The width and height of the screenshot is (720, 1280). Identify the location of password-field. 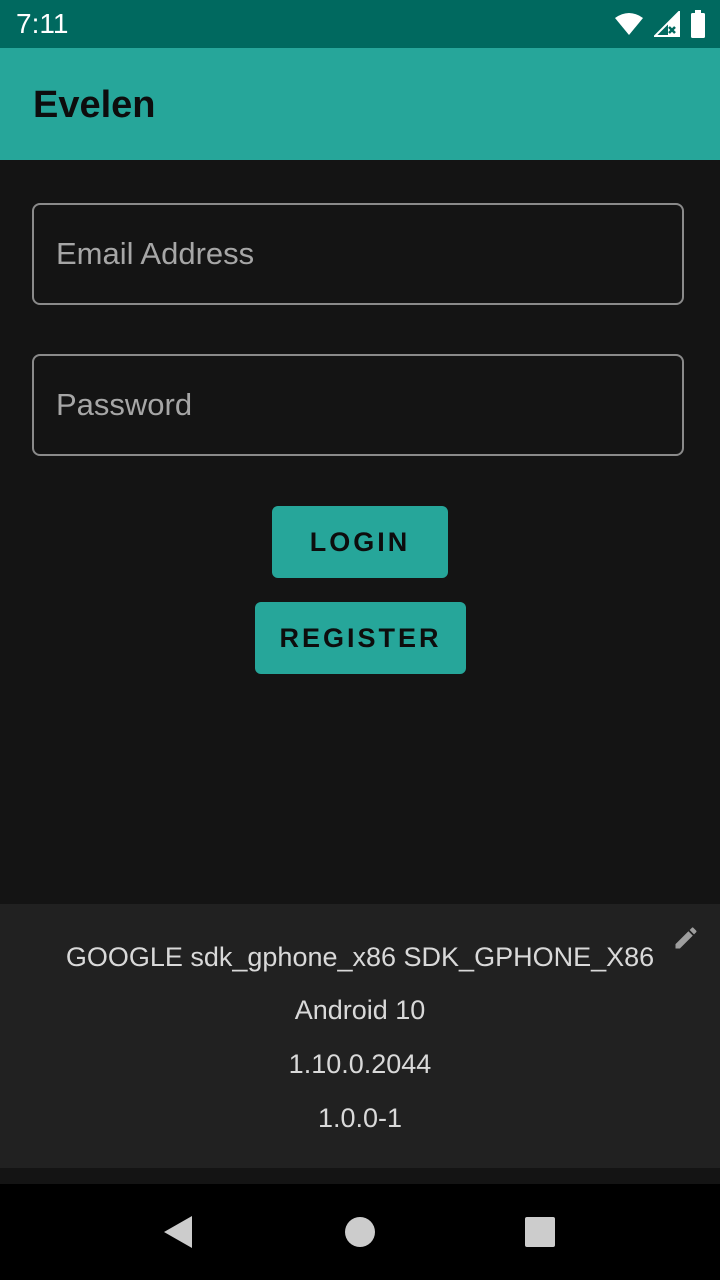
(358, 405).